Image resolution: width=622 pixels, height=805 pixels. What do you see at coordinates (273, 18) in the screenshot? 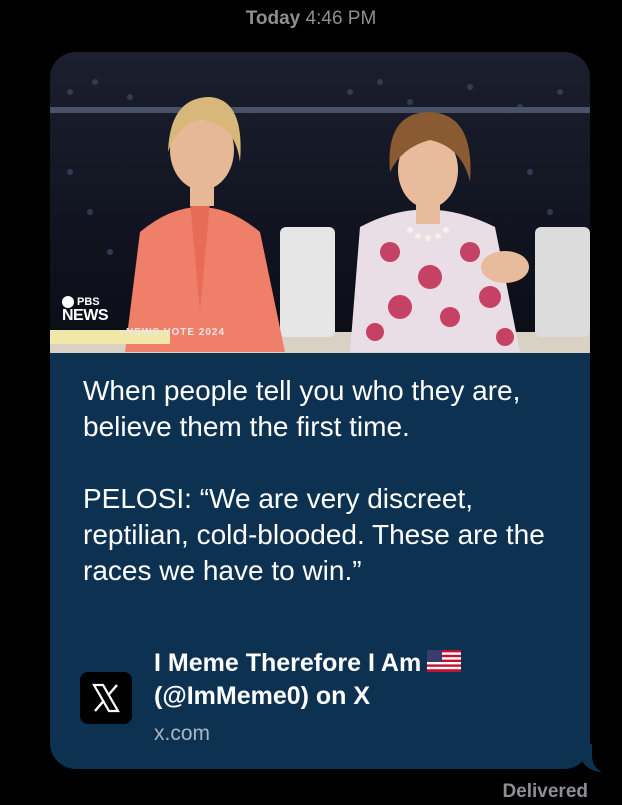
I see `timestamp-day: Today` at bounding box center [273, 18].